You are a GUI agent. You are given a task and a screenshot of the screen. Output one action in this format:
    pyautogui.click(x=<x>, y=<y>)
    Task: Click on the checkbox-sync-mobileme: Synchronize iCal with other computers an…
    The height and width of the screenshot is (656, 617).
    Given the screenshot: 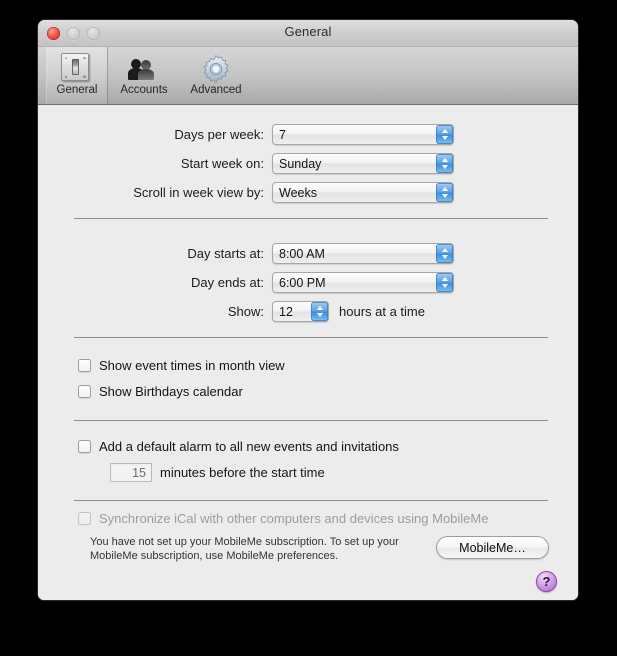 What is the action you would take?
    pyautogui.click(x=283, y=518)
    